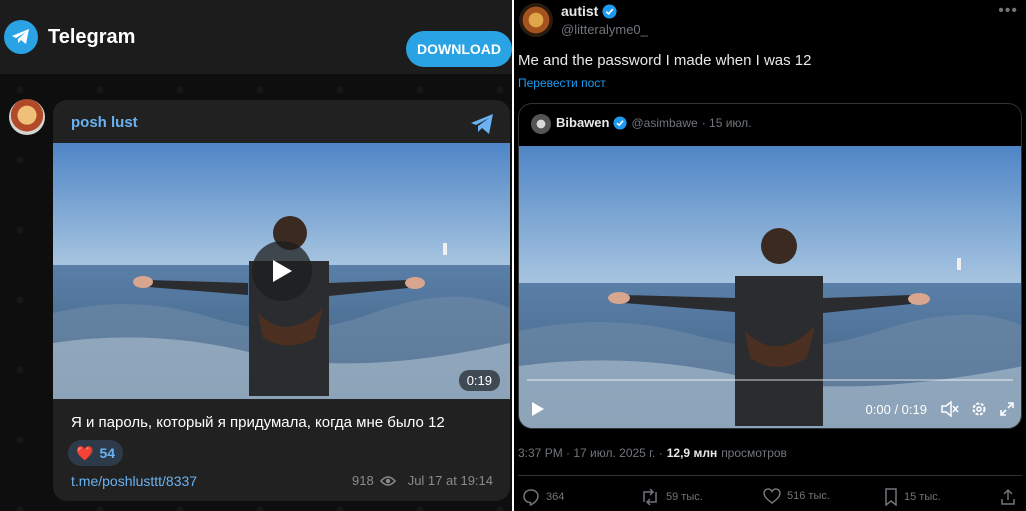  I want to click on author-name-row: autist, so click(589, 11).